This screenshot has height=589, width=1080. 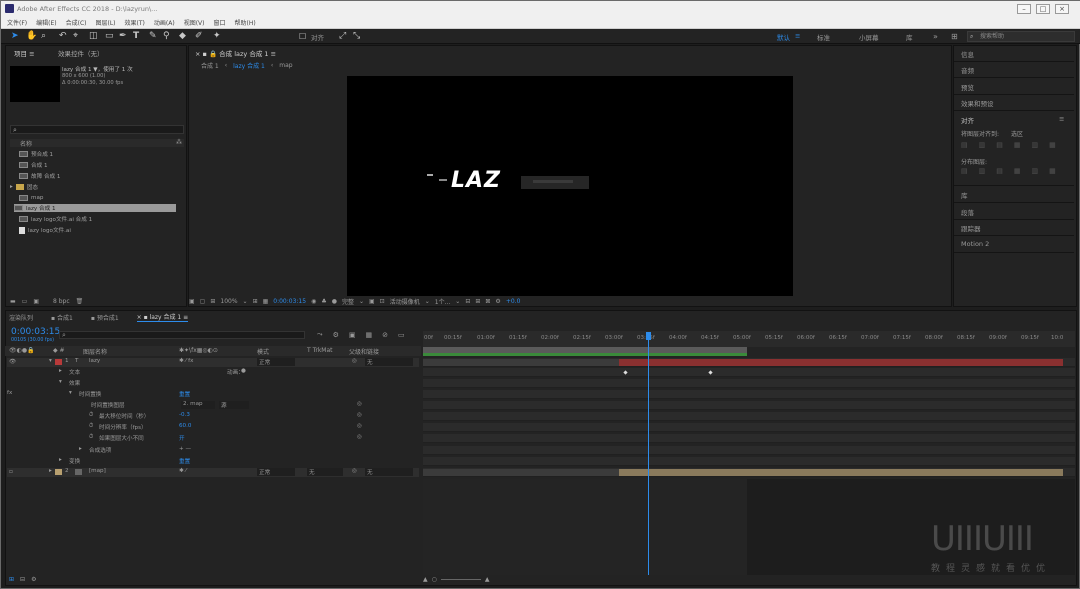 What do you see at coordinates (356, 36) in the screenshot?
I see `snap-edges-icon: ⤡` at bounding box center [356, 36].